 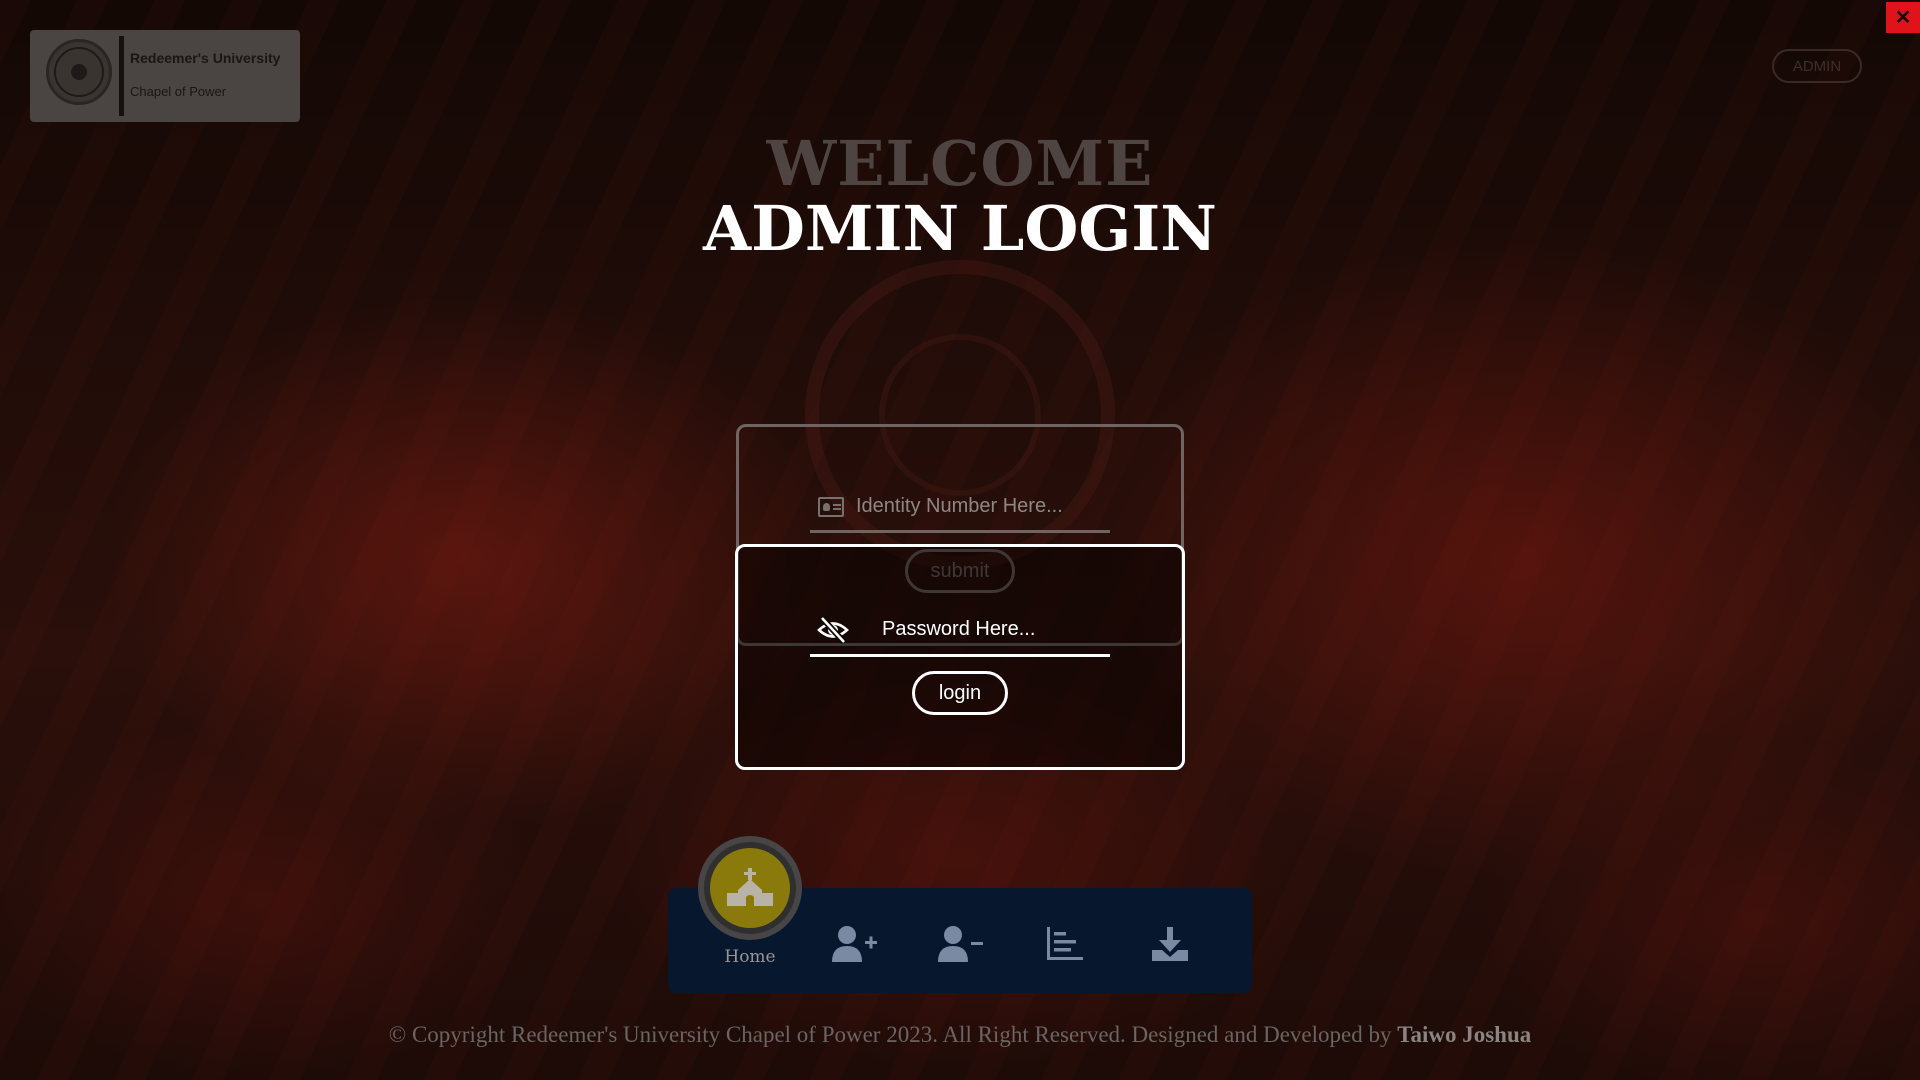 What do you see at coordinates (996, 629) in the screenshot?
I see `password-input` at bounding box center [996, 629].